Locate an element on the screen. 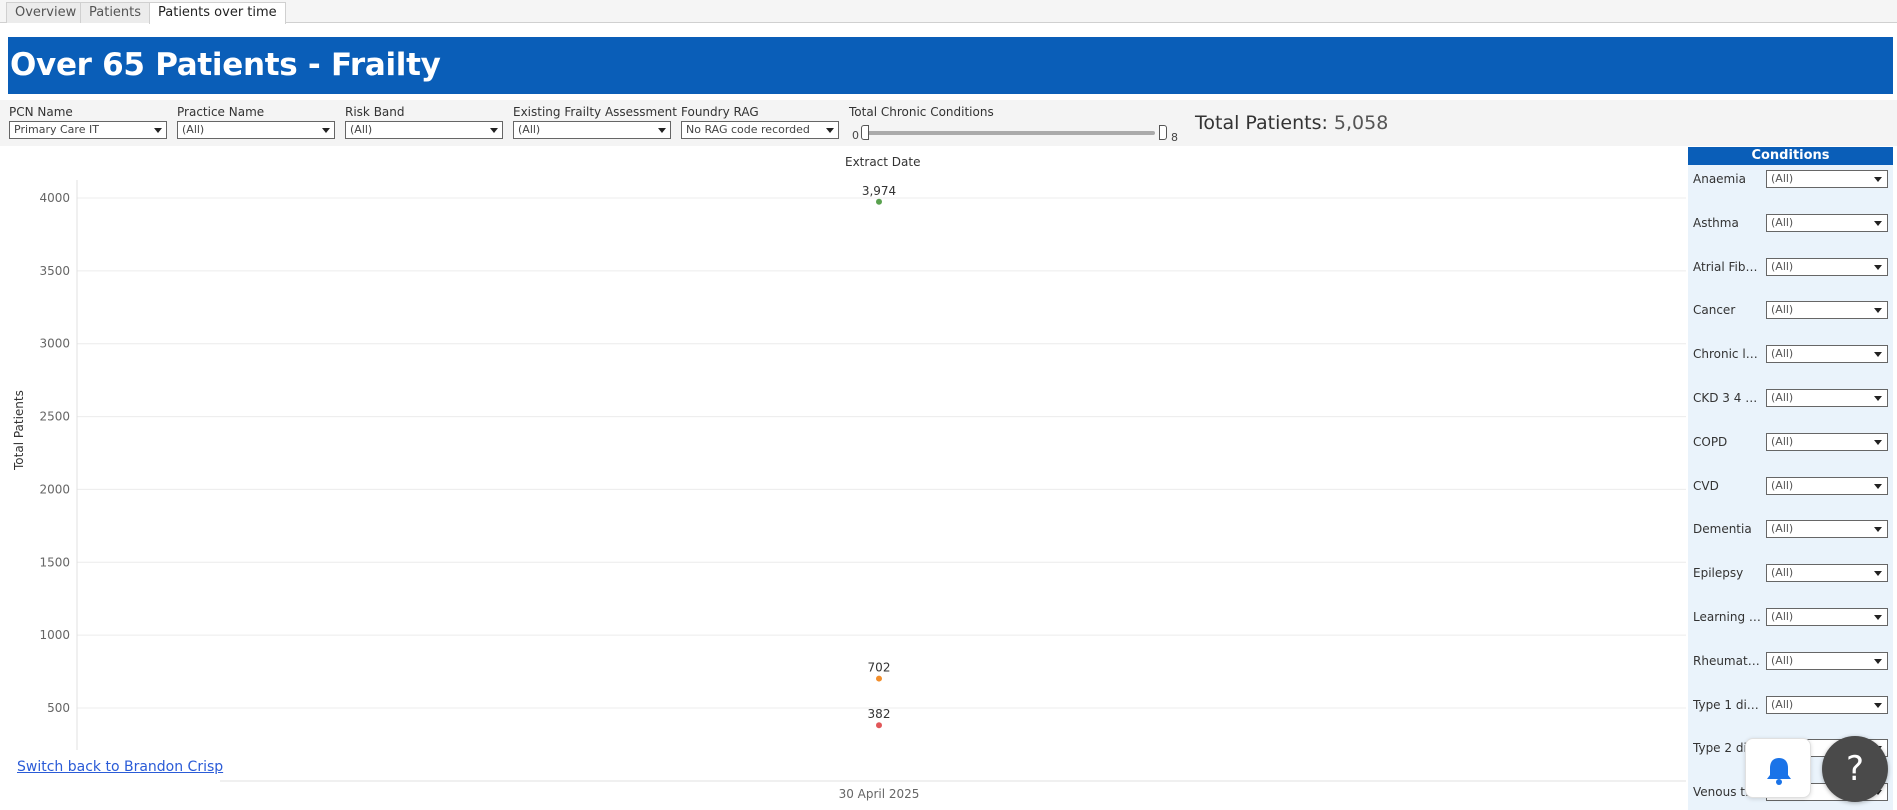 Image resolution: width=1897 pixels, height=810 pixels. pcn-dropdown: Primary Care IT is located at coordinates (88, 130).